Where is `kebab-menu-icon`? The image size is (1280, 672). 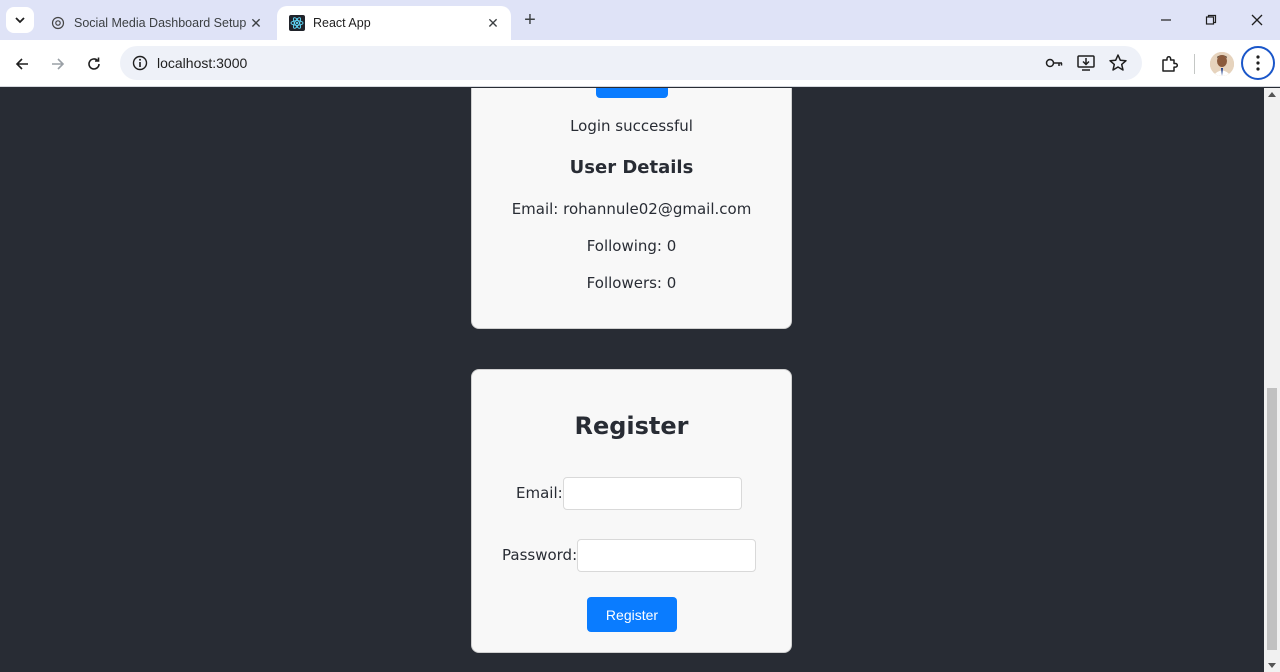
kebab-menu-icon is located at coordinates (1258, 63).